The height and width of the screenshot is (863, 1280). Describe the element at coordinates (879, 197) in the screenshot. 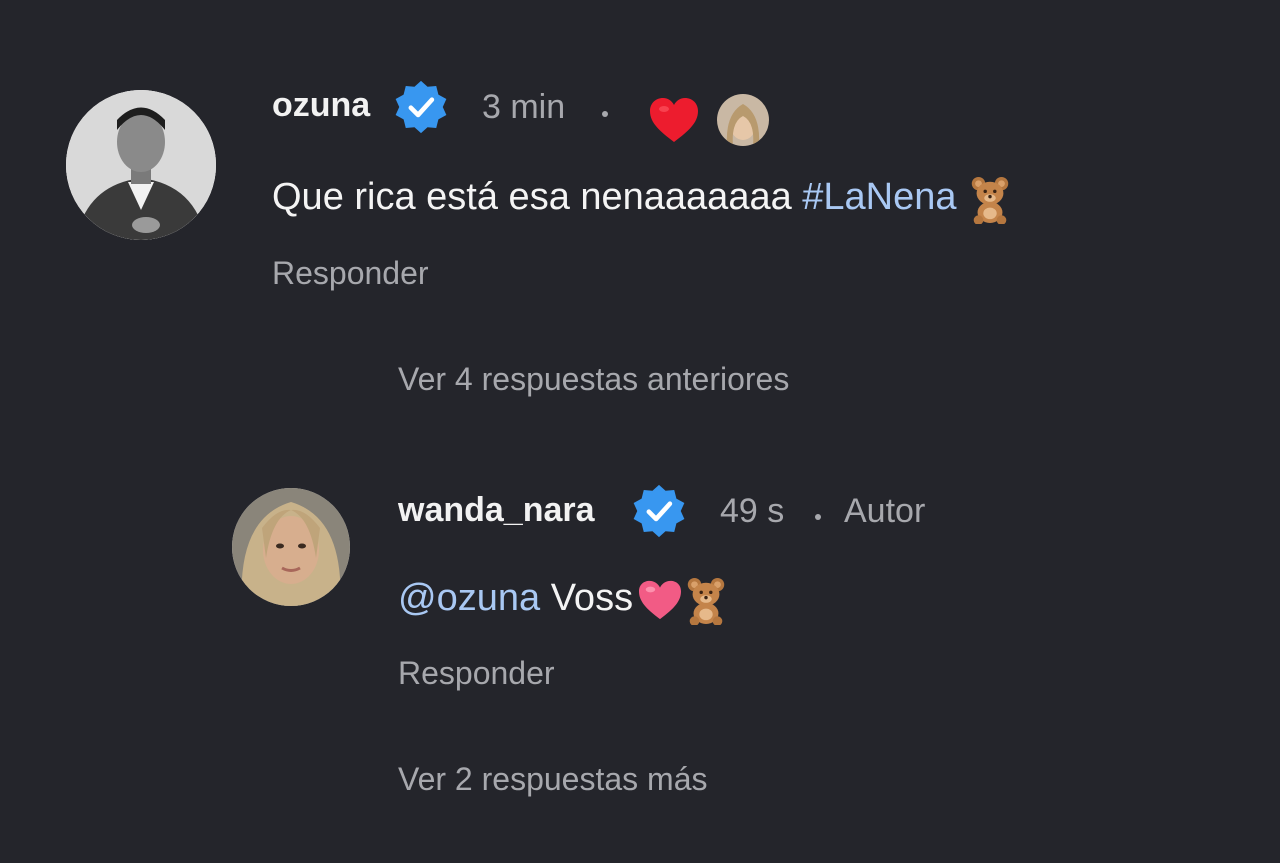

I see `comment-hashtag-link: #LaNena` at that location.